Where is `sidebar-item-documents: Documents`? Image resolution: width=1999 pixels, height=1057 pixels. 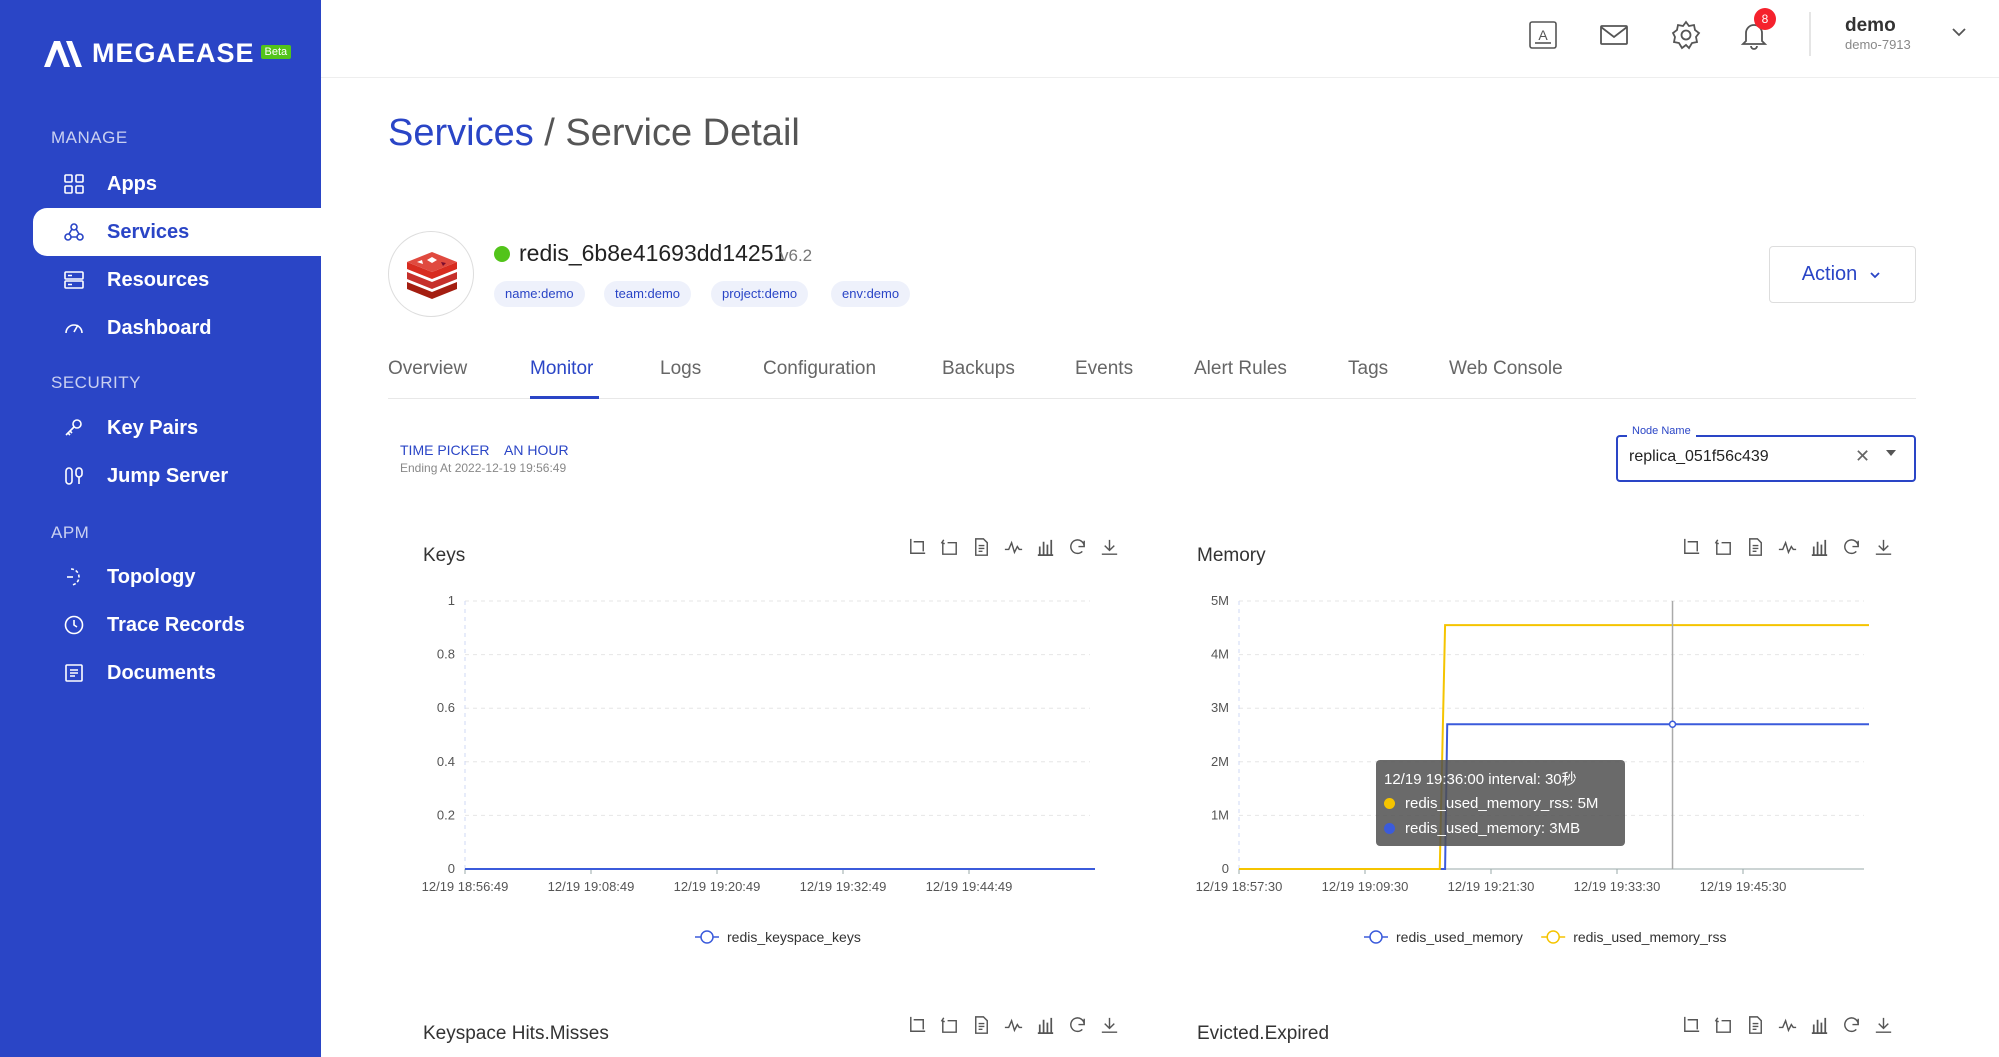
sidebar-item-documents: Documents is located at coordinates (177, 673).